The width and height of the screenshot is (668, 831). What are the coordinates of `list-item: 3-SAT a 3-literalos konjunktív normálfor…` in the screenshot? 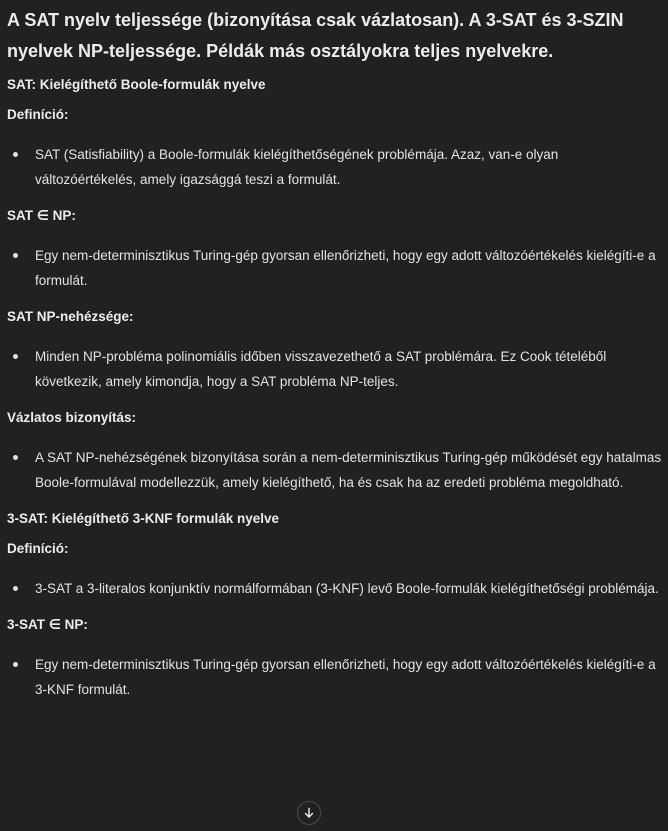 It's located at (334, 588).